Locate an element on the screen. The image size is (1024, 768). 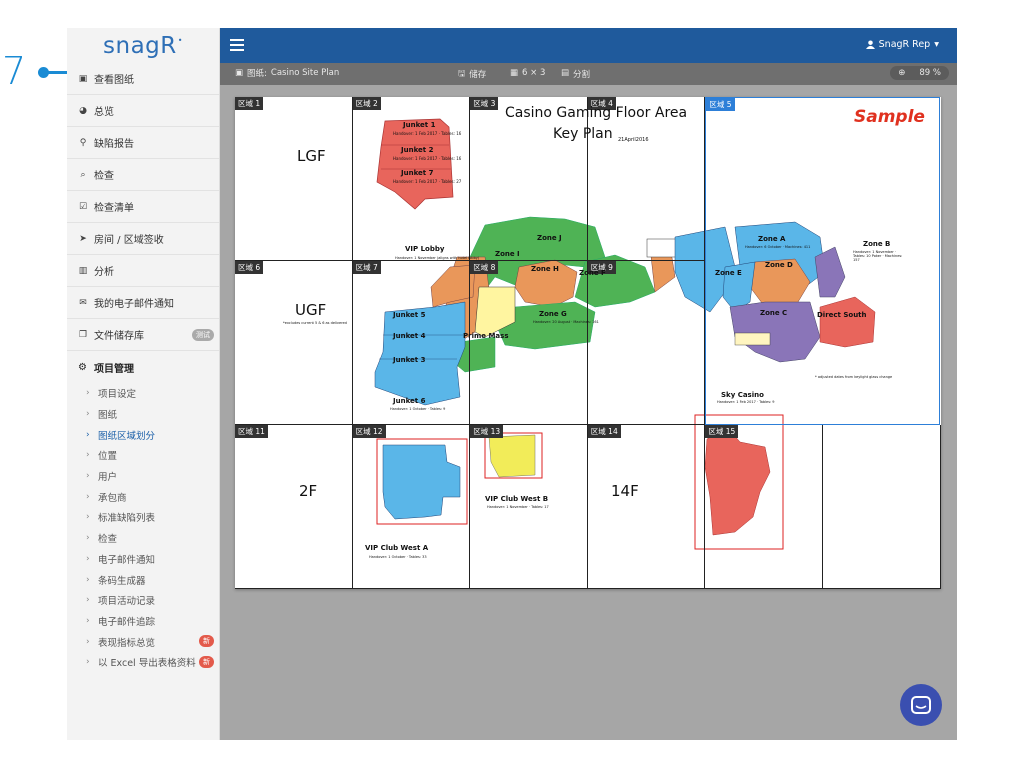
section-title: 项目管理 is located at coordinates (114, 369).